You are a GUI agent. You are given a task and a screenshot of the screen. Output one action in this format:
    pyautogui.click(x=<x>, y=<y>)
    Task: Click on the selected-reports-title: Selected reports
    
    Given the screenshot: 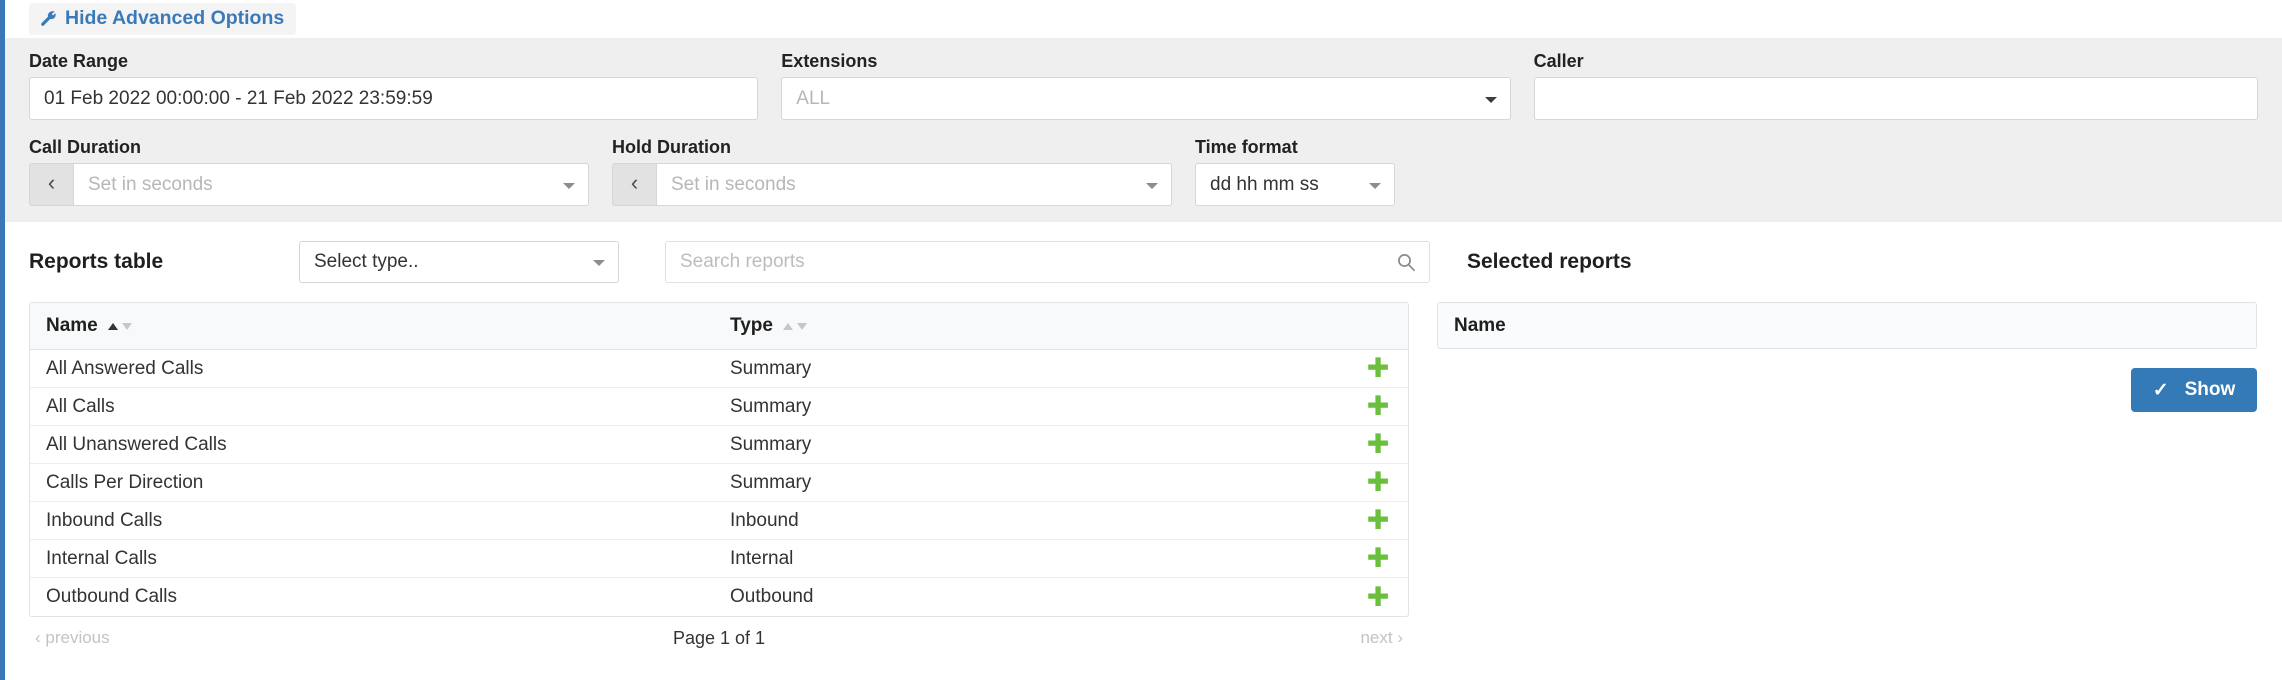 What is the action you would take?
    pyautogui.click(x=1549, y=261)
    